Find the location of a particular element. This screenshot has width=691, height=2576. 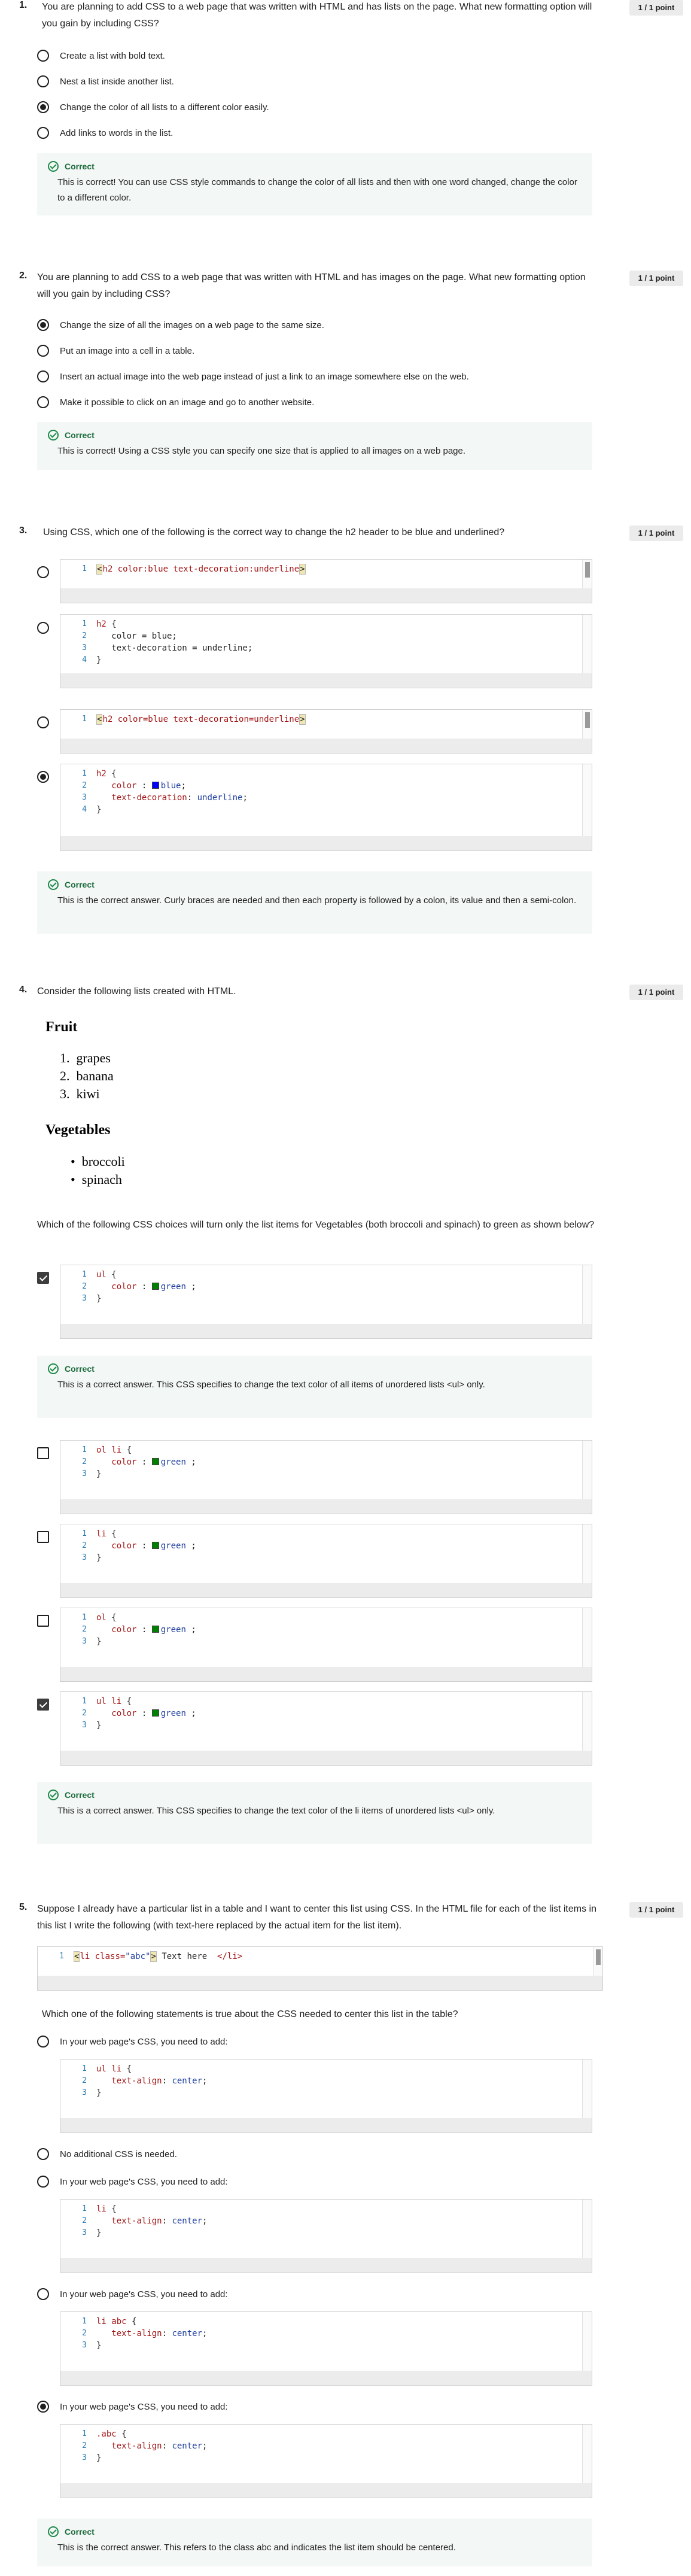

code-block: 1 ul li { 2 color : green ; 3} is located at coordinates (326, 1728).